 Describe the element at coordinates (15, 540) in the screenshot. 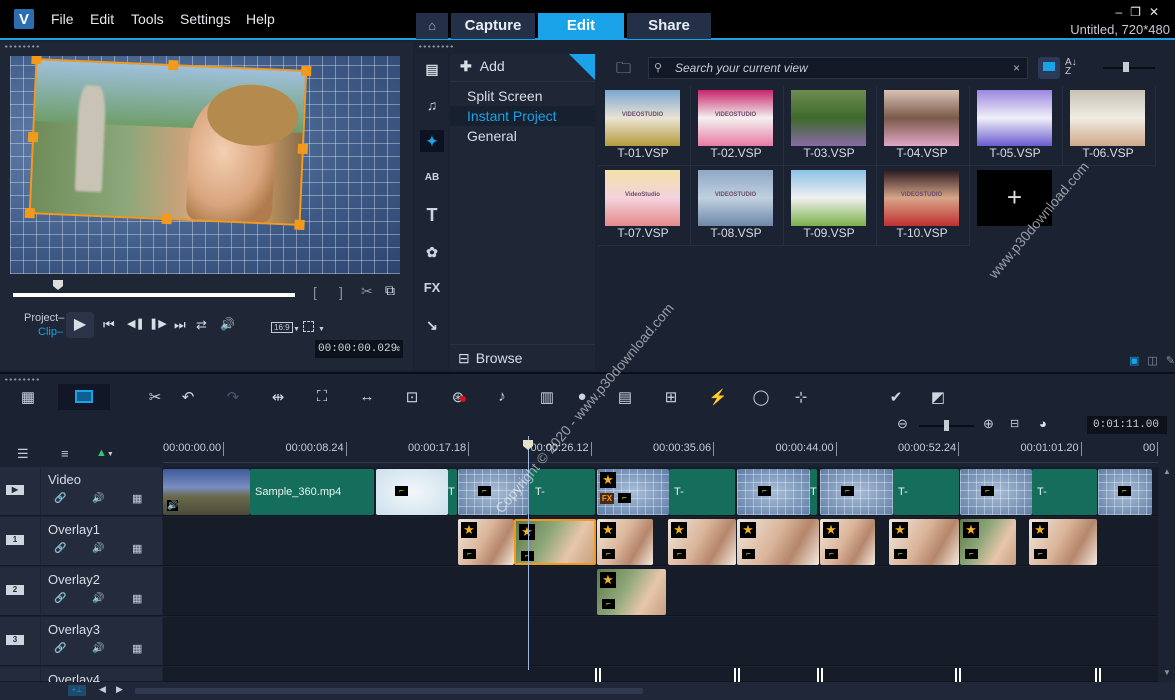

I see `track-camera-icon: 1` at that location.